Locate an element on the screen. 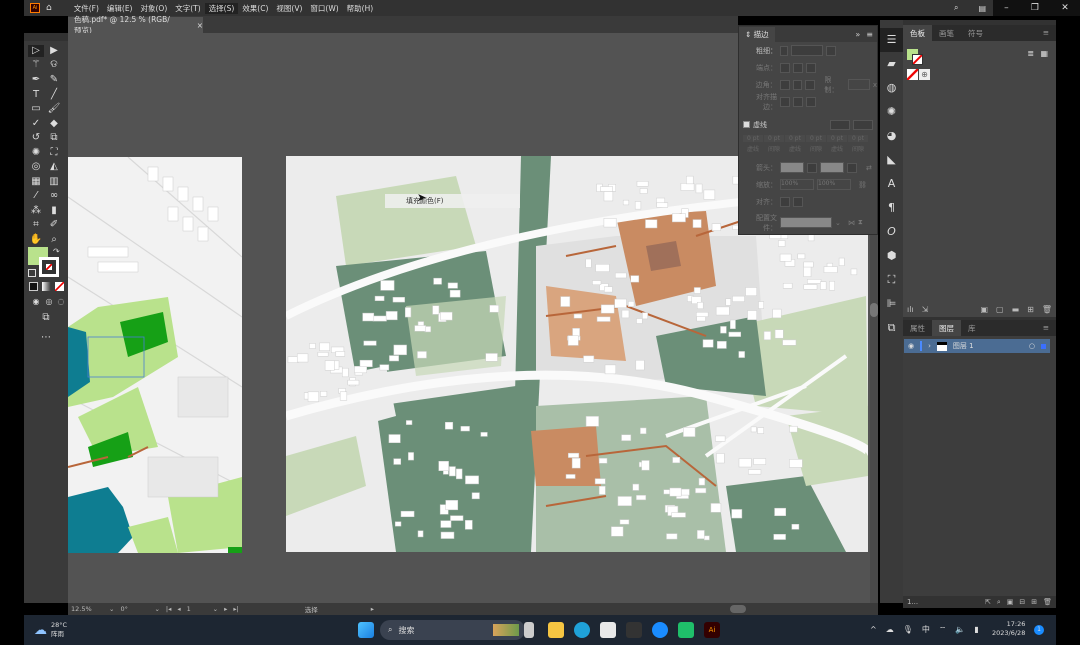 This screenshot has width=1080, height=645. profile-select is located at coordinates (806, 222).